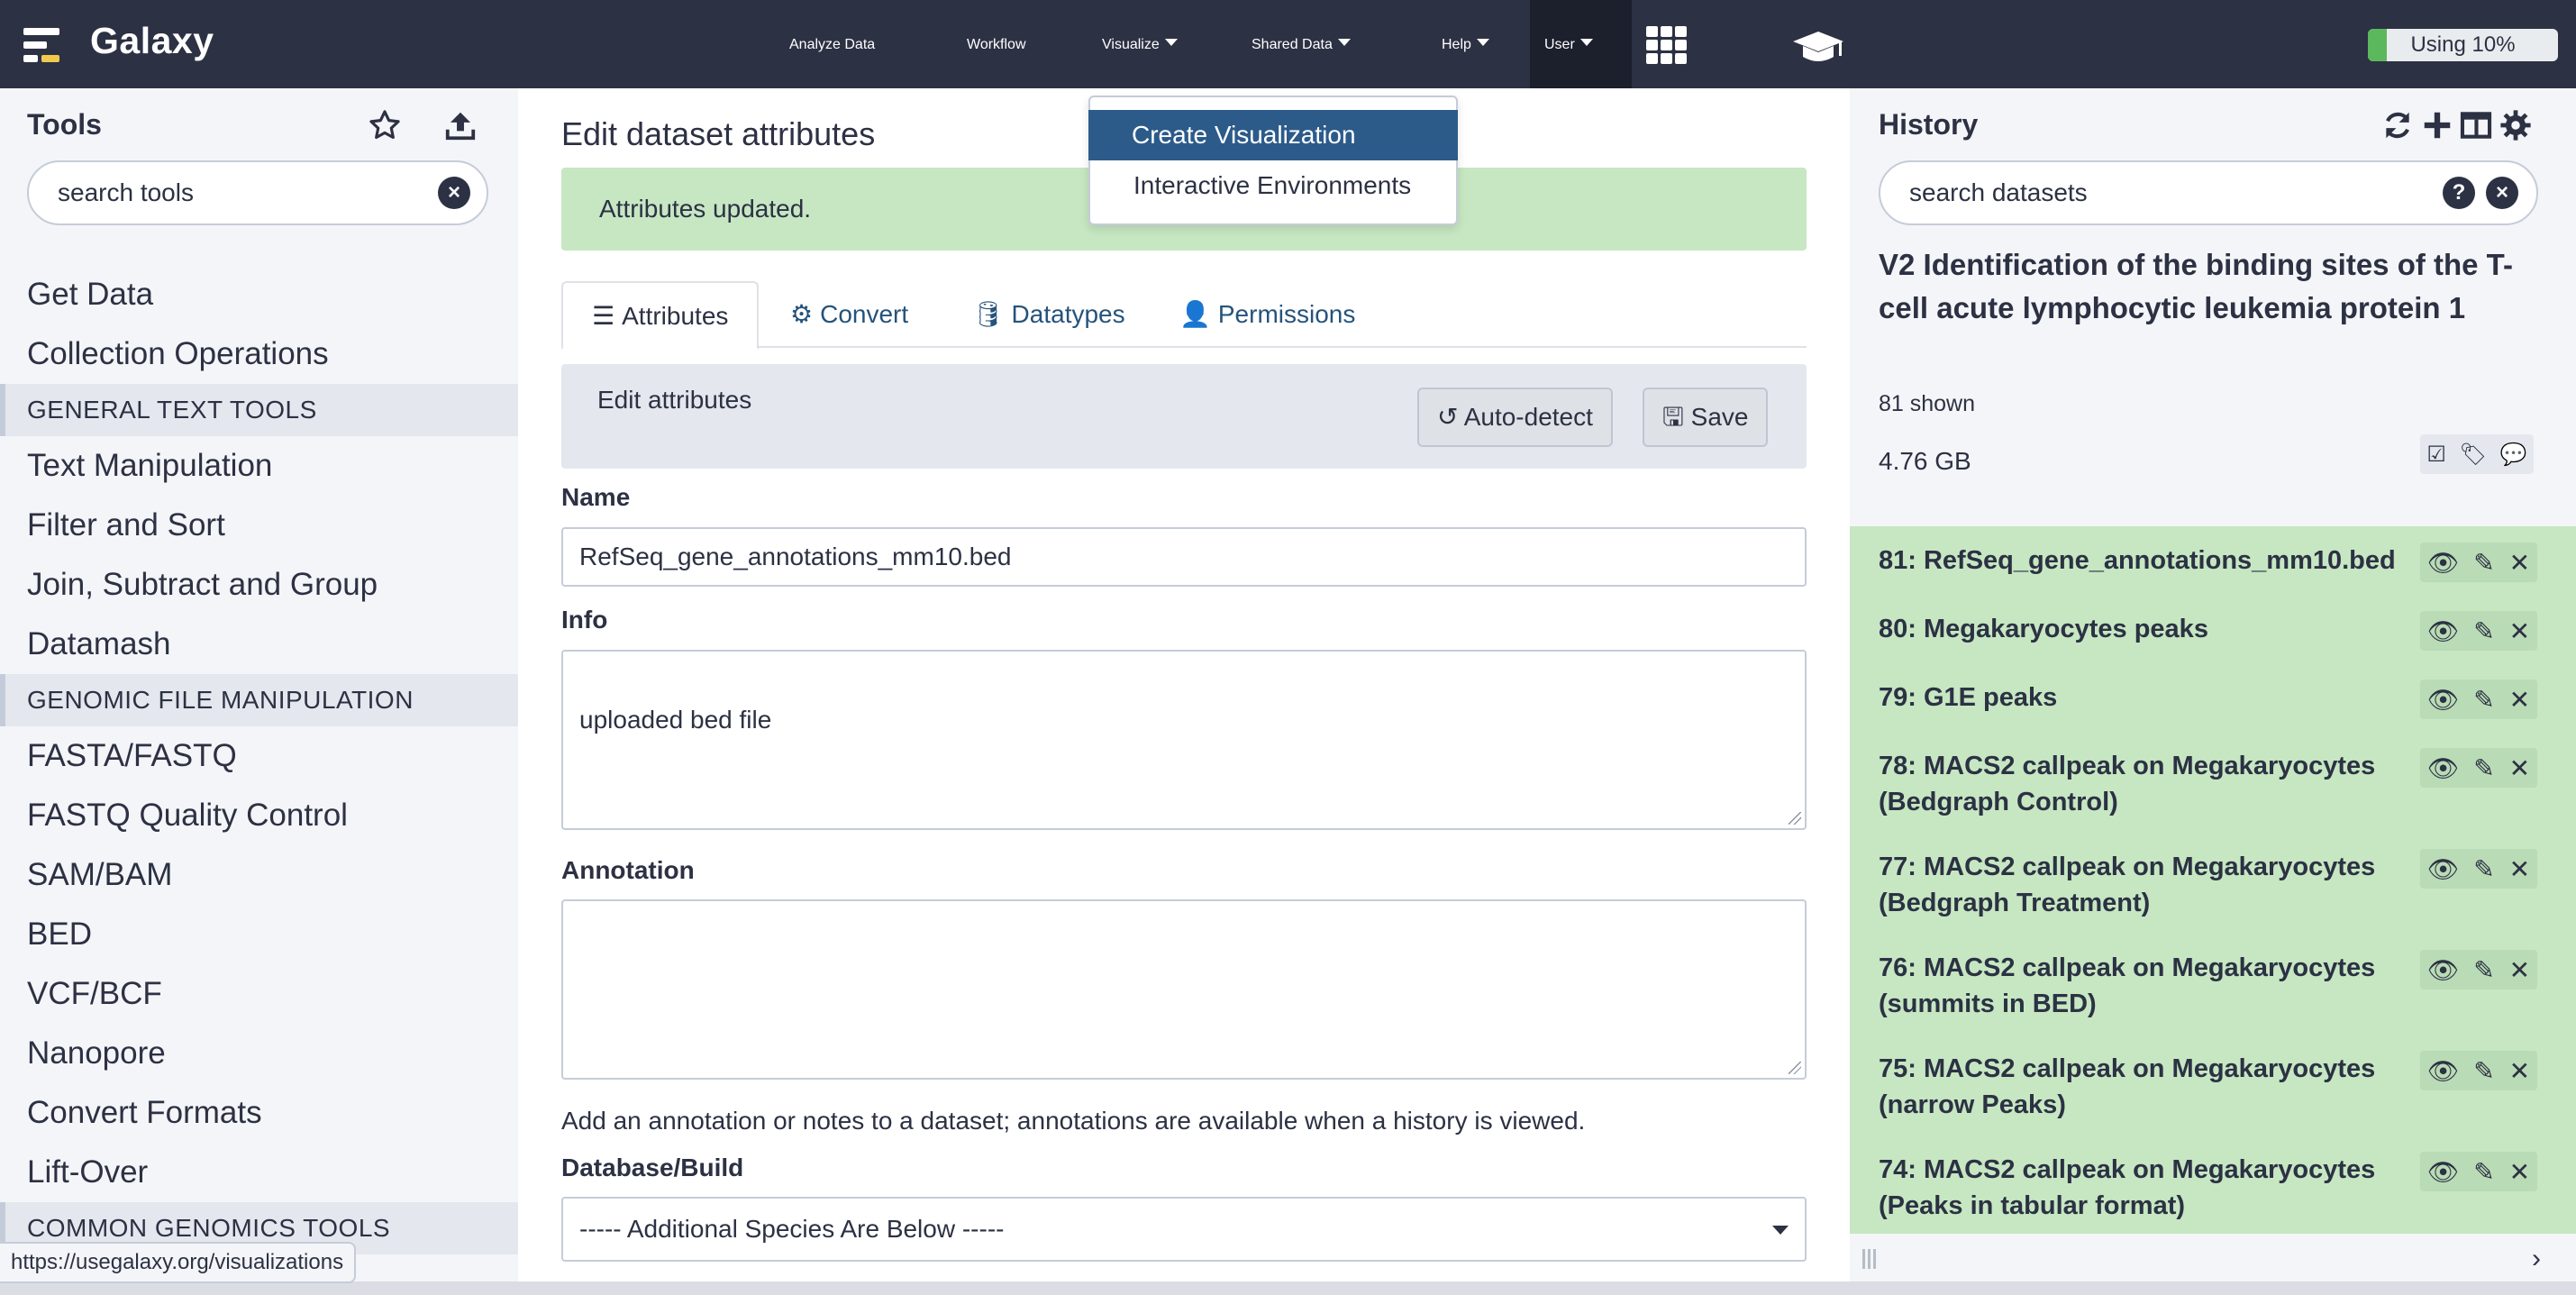 Image resolution: width=2576 pixels, height=1295 pixels. I want to click on tool-link: Datamash, so click(259, 644).